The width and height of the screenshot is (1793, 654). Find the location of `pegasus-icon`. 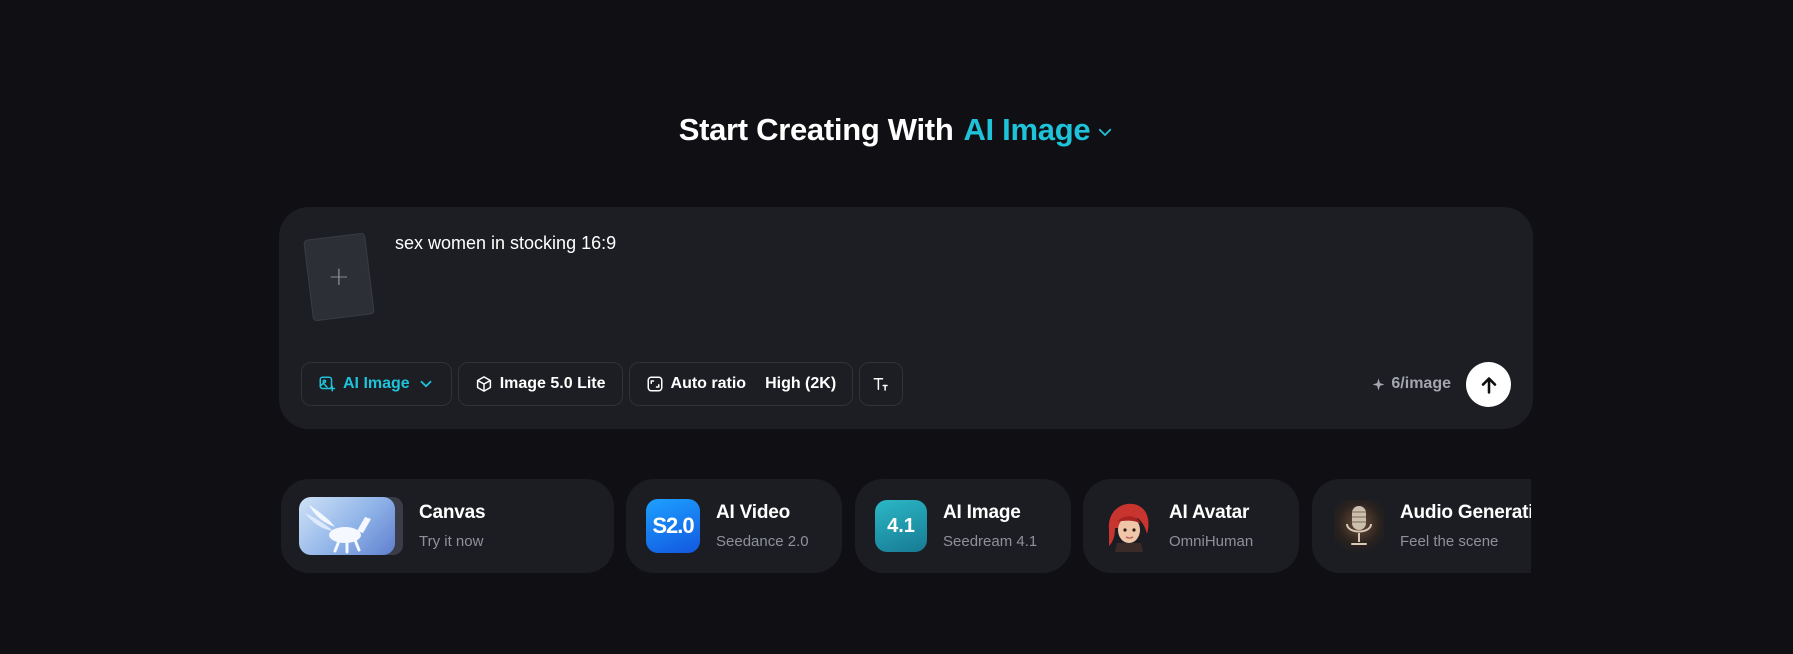

pegasus-icon is located at coordinates (338, 529).